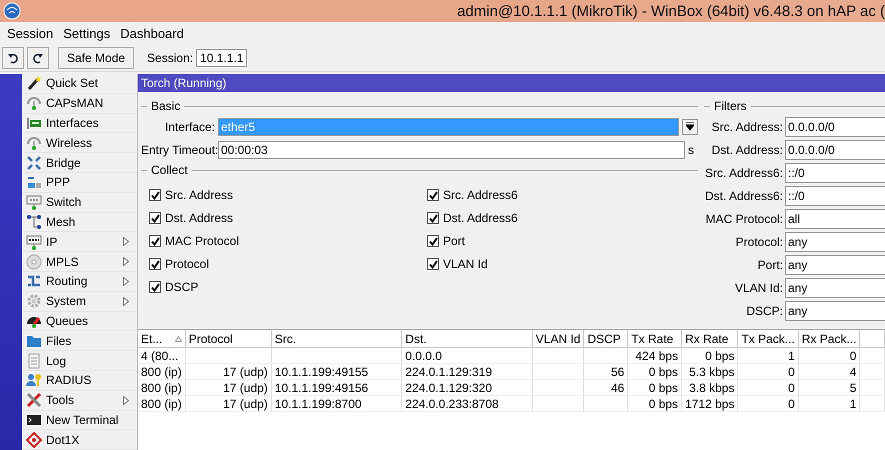  I want to click on table-cell: 1712 bps, so click(710, 404).